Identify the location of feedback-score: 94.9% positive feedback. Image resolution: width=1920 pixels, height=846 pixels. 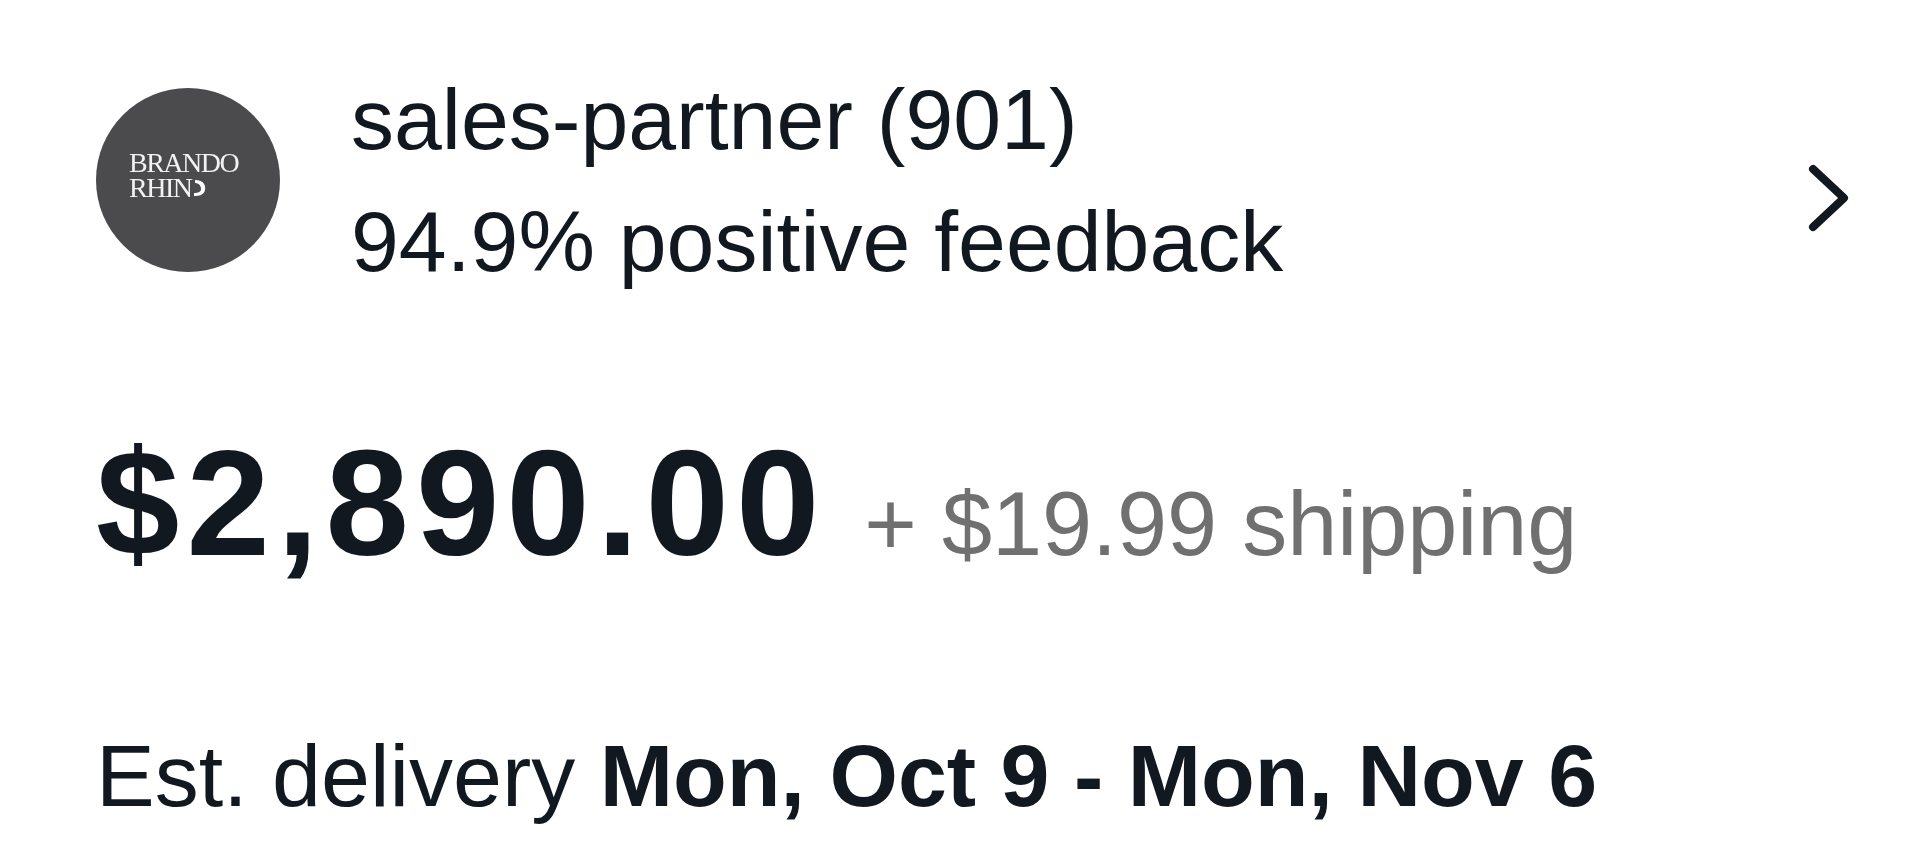
(817, 241).